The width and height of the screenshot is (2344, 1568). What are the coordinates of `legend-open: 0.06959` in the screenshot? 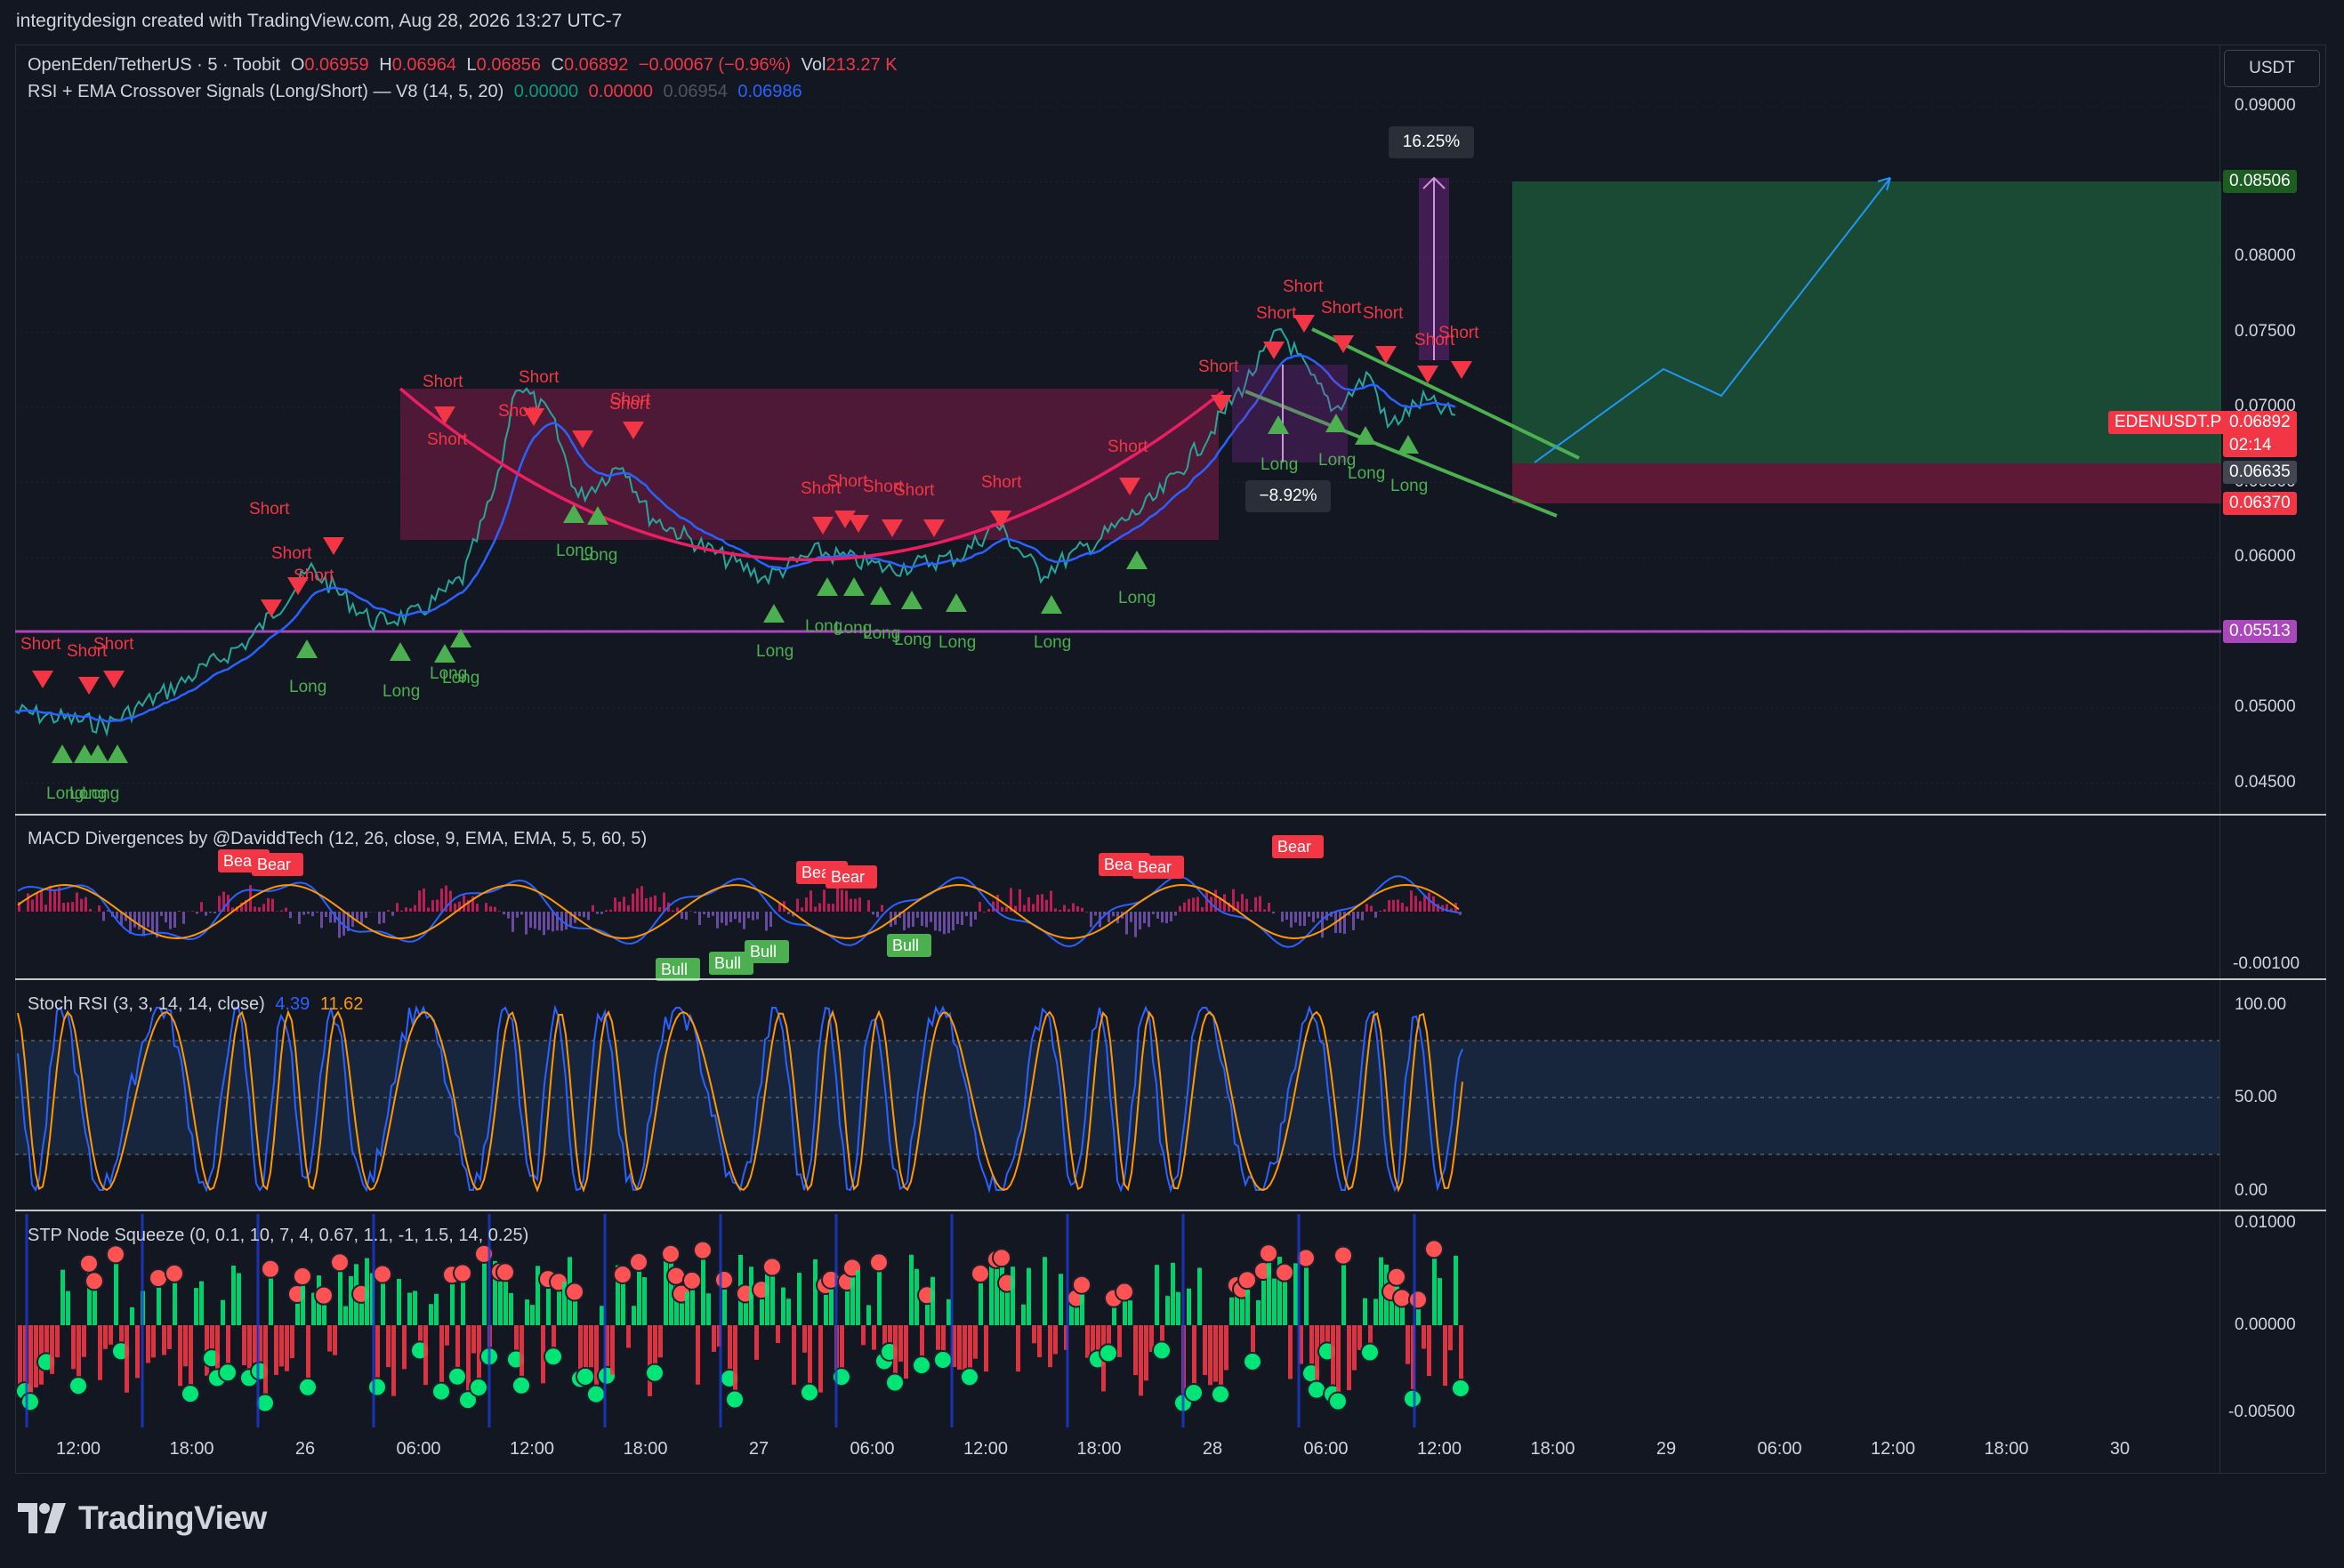 It's located at (336, 65).